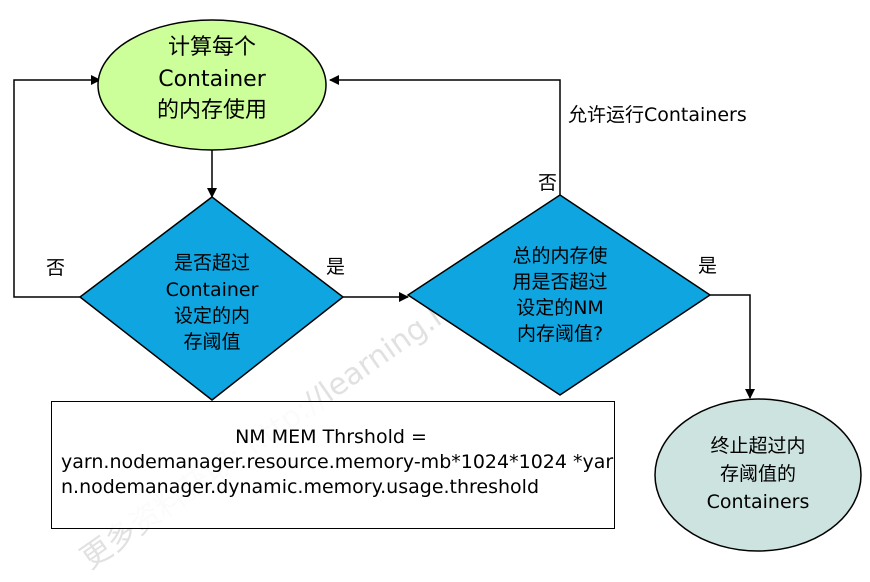  What do you see at coordinates (212, 79) in the screenshot?
I see `start-line-2: Container` at bounding box center [212, 79].